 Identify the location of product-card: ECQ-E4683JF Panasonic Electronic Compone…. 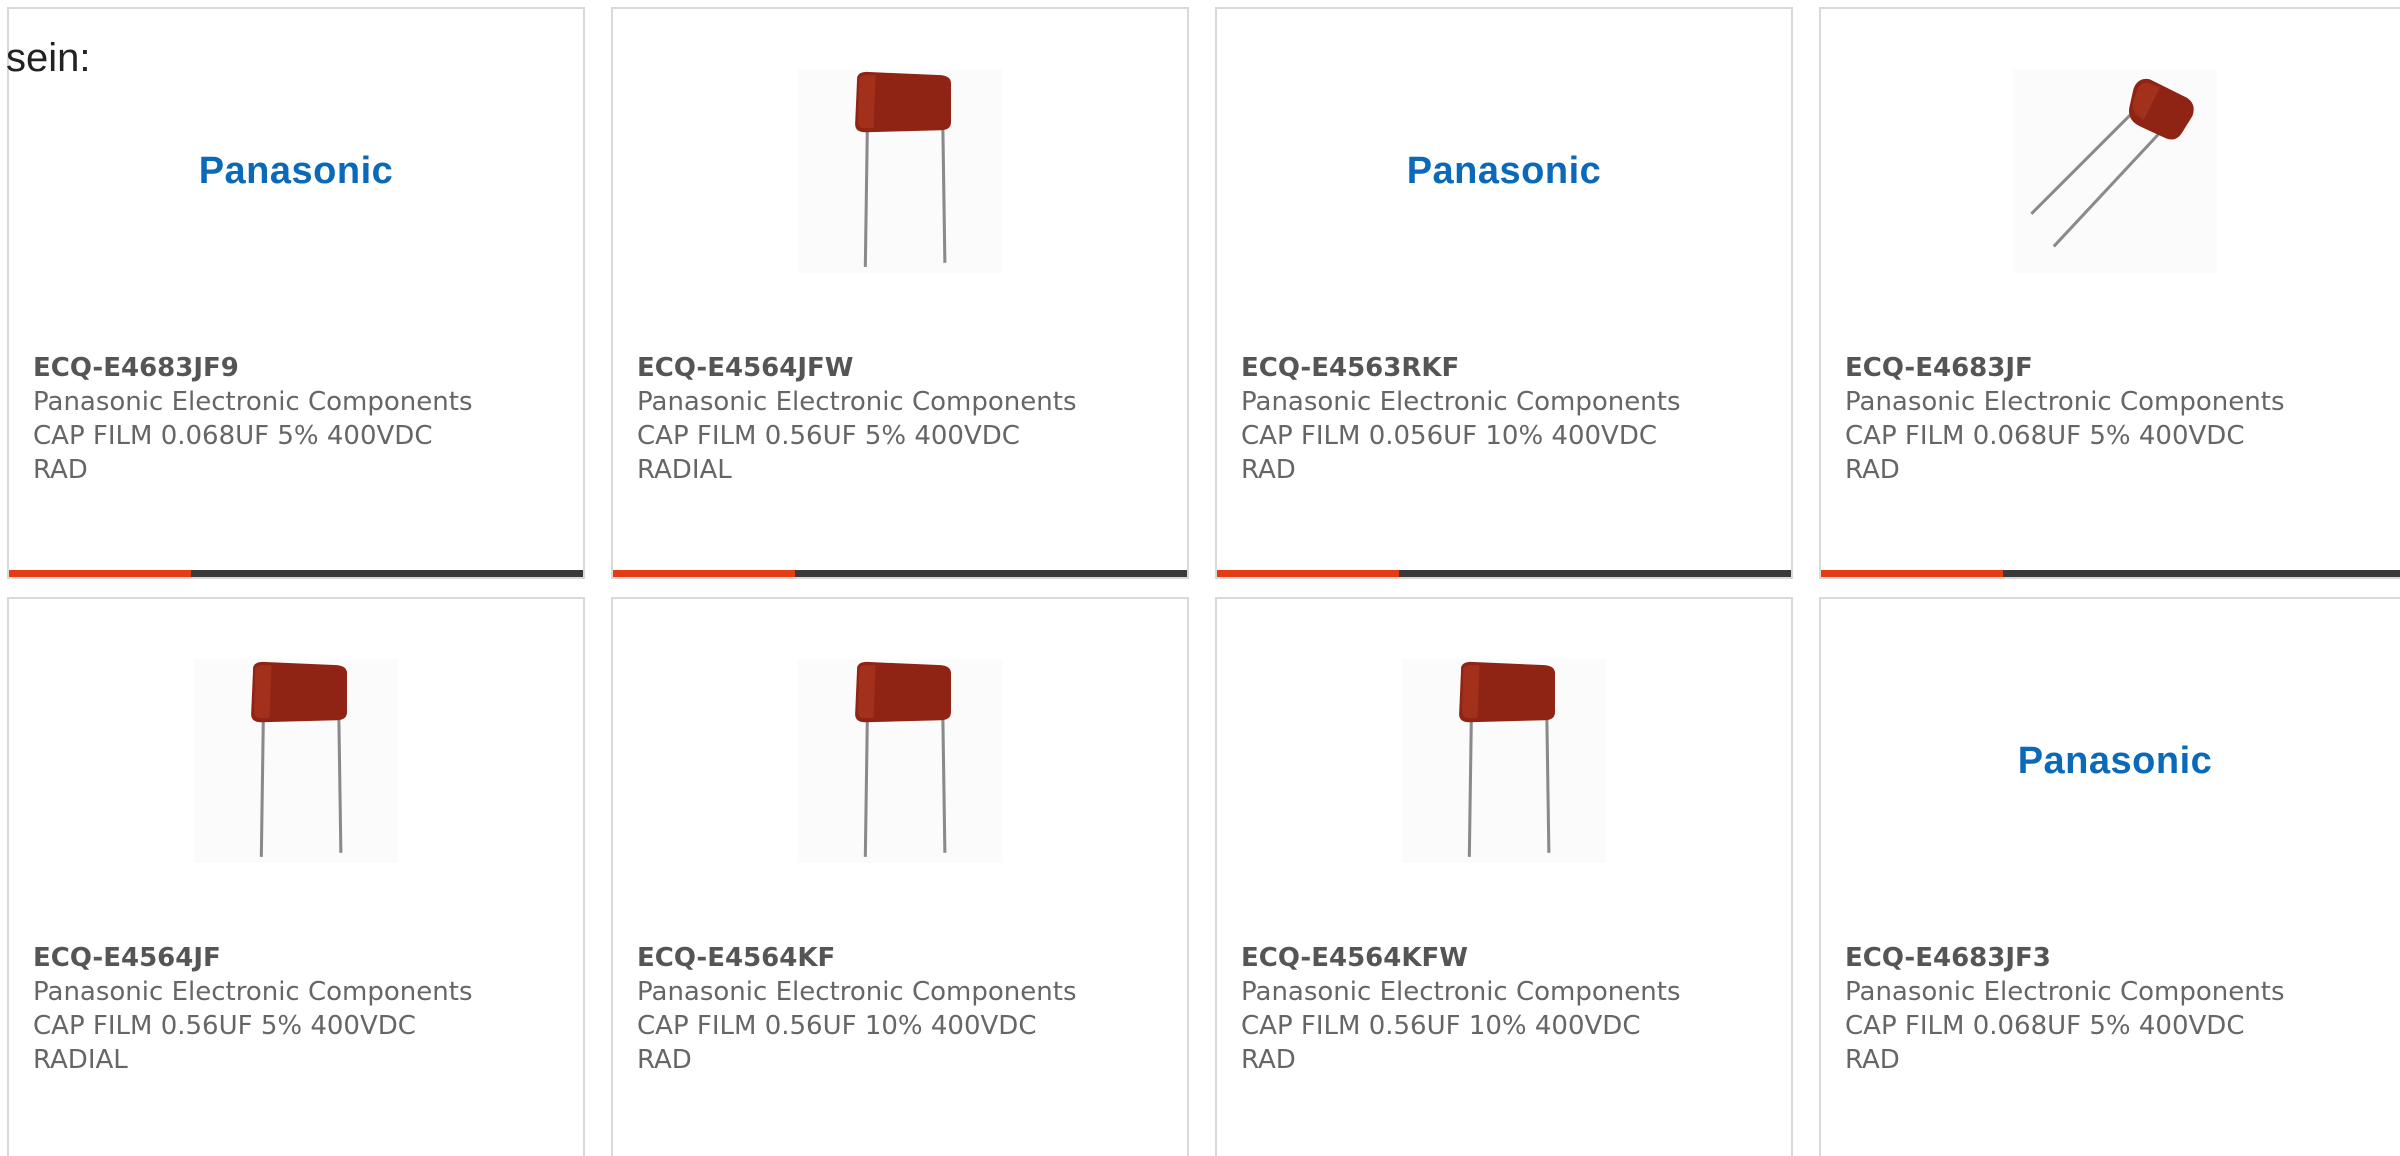
(2109, 293).